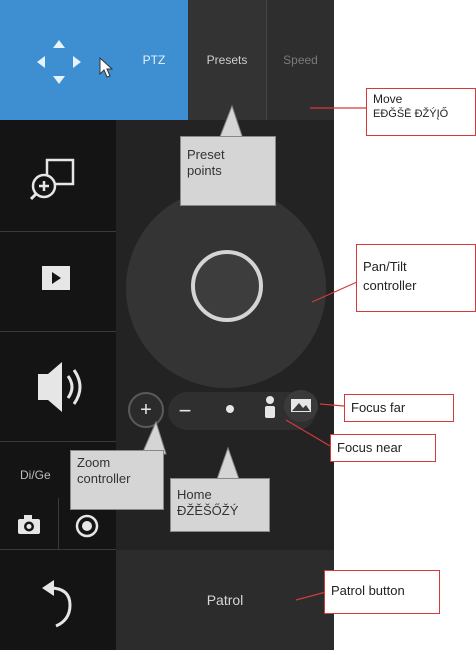 The height and width of the screenshot is (655, 476). Describe the element at coordinates (75, 62) in the screenshot. I see `arrows-move-icon` at that location.